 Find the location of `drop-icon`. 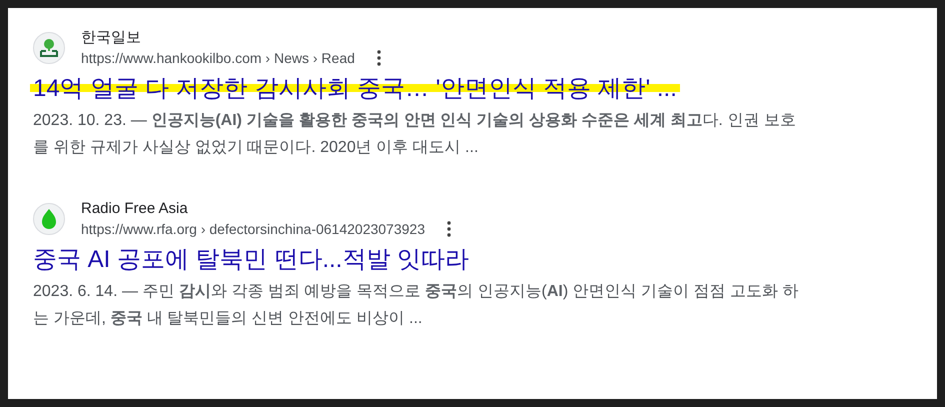

drop-icon is located at coordinates (49, 219).